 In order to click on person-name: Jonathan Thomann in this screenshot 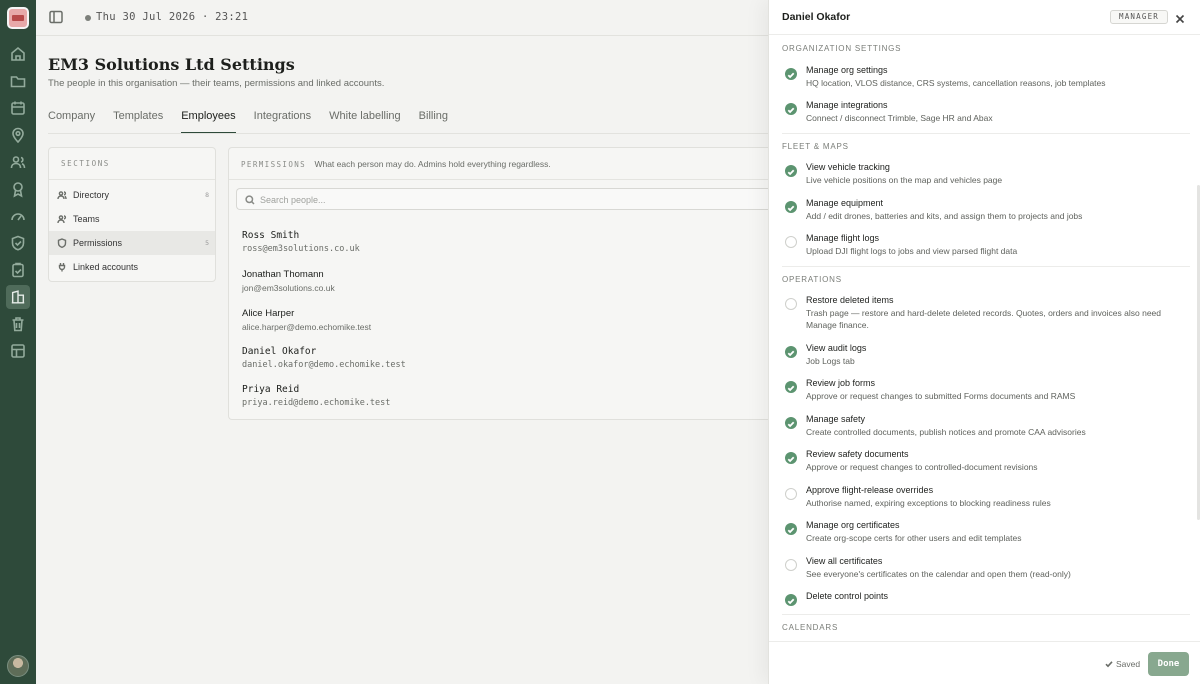, I will do `click(283, 274)`.